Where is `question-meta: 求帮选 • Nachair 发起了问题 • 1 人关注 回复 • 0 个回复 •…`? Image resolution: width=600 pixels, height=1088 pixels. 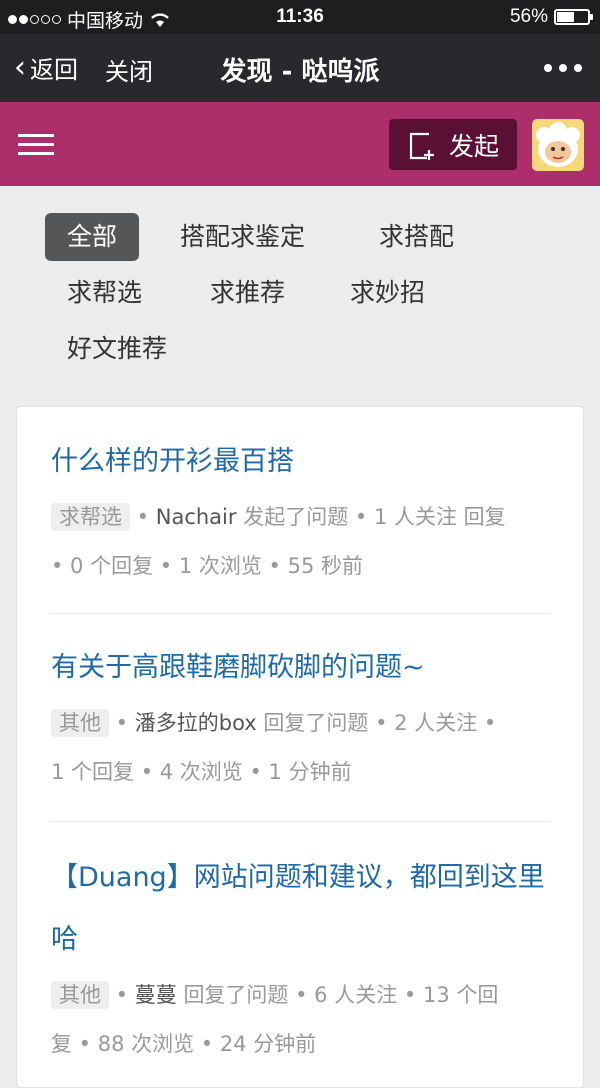 question-meta: 求帮选 • Nachair 发起了问题 • 1 人关注 回复 • 0 个回复 •… is located at coordinates (278, 540).